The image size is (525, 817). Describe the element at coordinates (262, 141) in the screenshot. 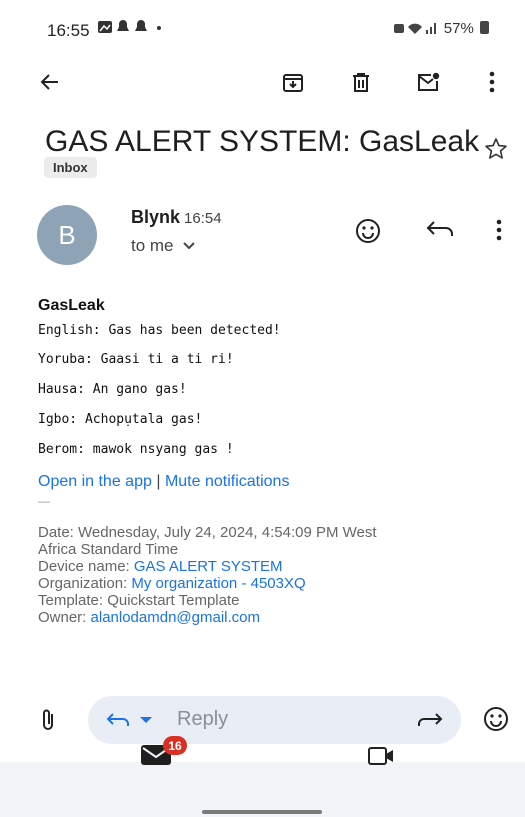

I see `email-subject: GAS ALERT SYSTEM: GasLeak` at that location.